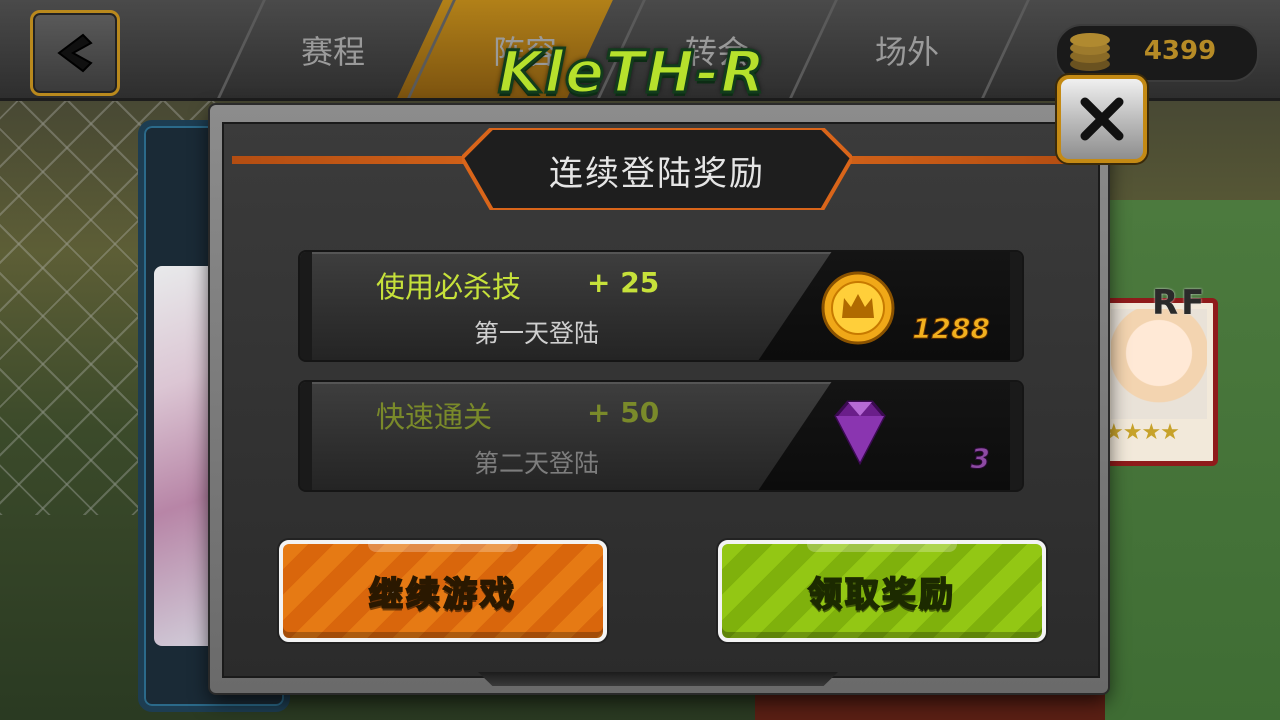  I want to click on reward-skill-name: 使用必杀技, so click(449, 287).